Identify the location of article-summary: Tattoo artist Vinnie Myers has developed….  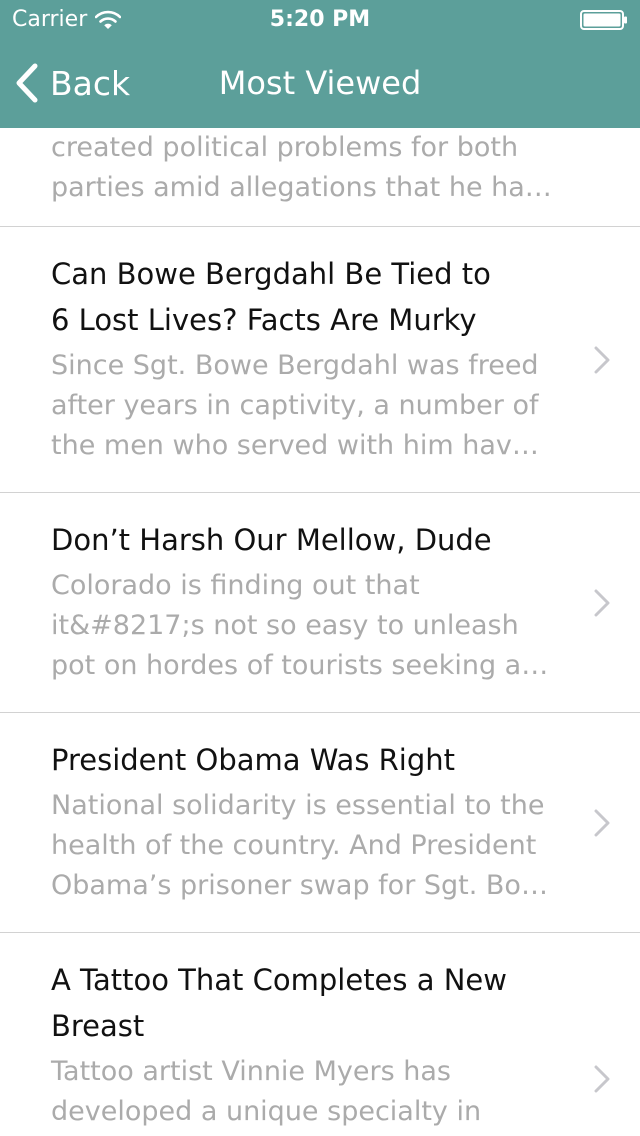
(266, 1091).